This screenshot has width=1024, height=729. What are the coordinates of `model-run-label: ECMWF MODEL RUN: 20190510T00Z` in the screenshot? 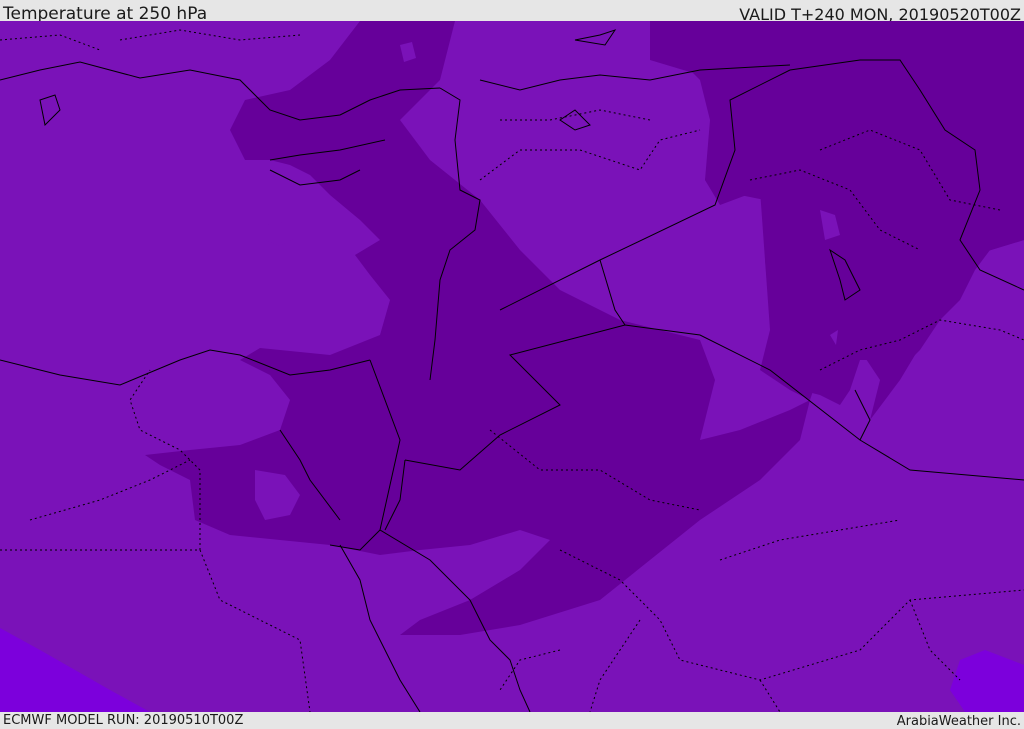 It's located at (123, 720).